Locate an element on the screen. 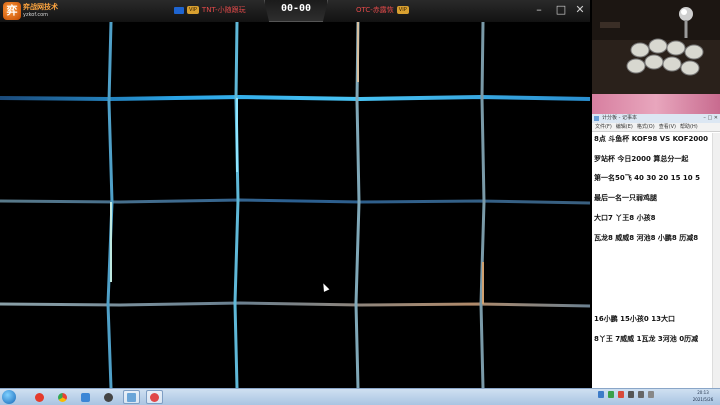 Image resolution: width=720 pixels, height=405 pixels. arcade-stick-icon is located at coordinates (656, 47).